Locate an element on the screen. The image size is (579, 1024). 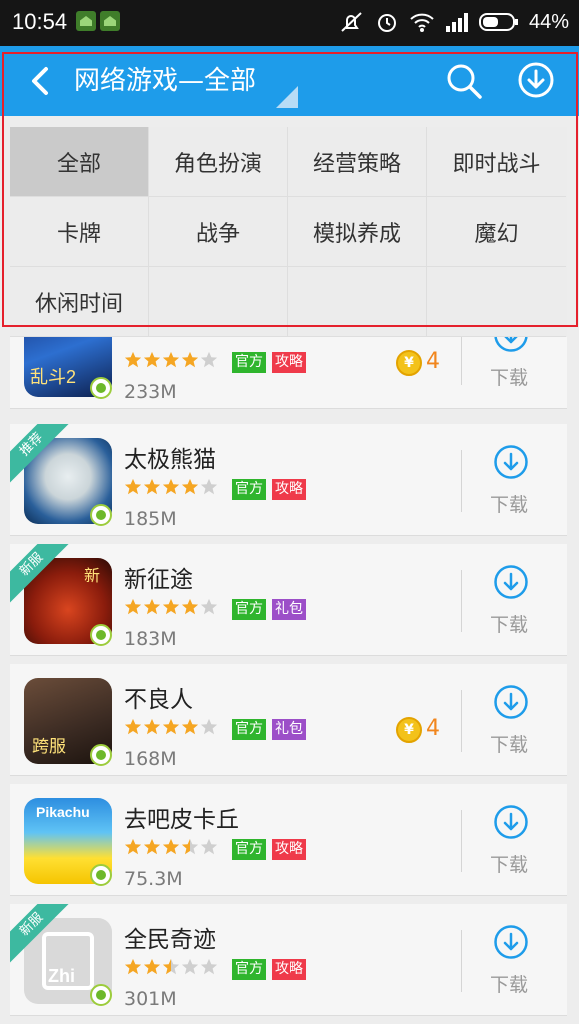
wifi-icon is located at coordinates (422, 22).